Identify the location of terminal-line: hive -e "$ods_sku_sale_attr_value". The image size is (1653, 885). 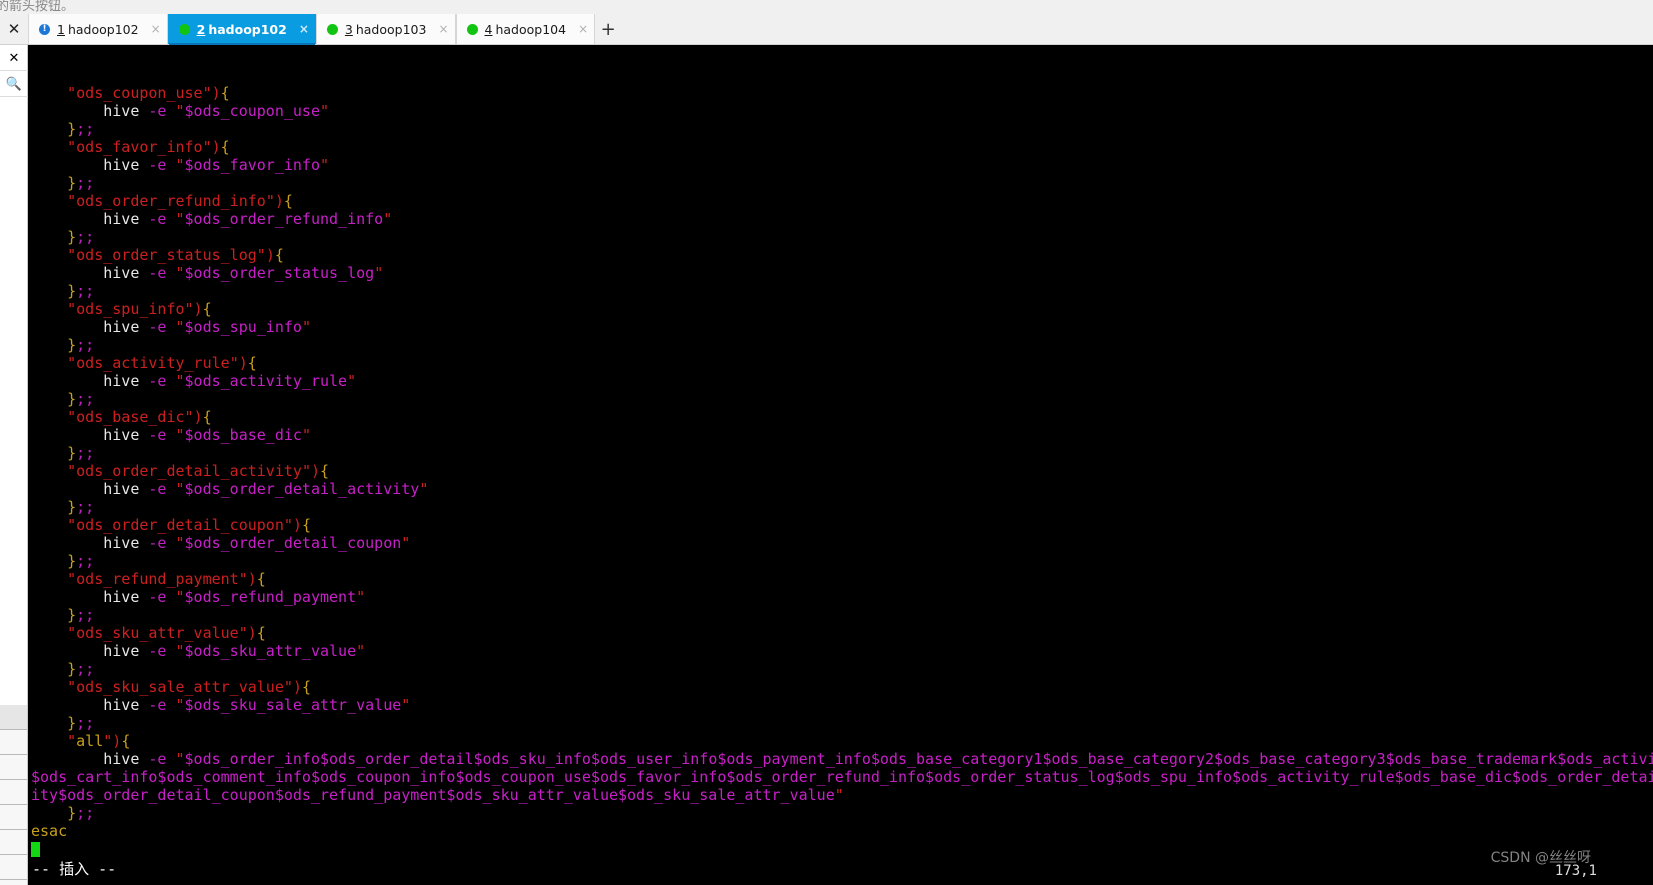
(257, 705).